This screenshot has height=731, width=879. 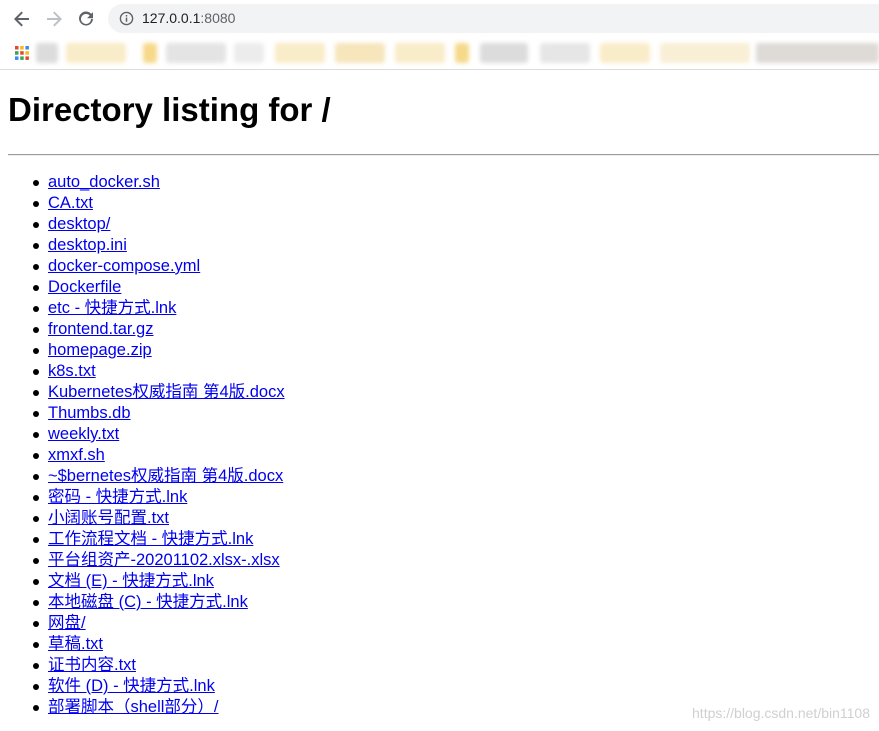 I want to click on file-link: 软件 (D) - 快捷方式.lnk, so click(x=131, y=686).